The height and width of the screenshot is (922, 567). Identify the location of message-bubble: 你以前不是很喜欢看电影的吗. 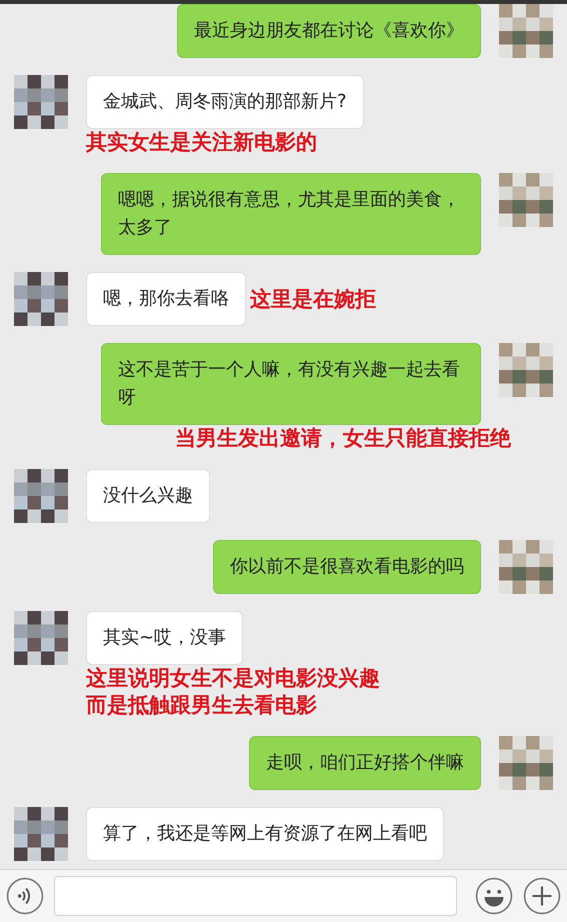
(347, 567).